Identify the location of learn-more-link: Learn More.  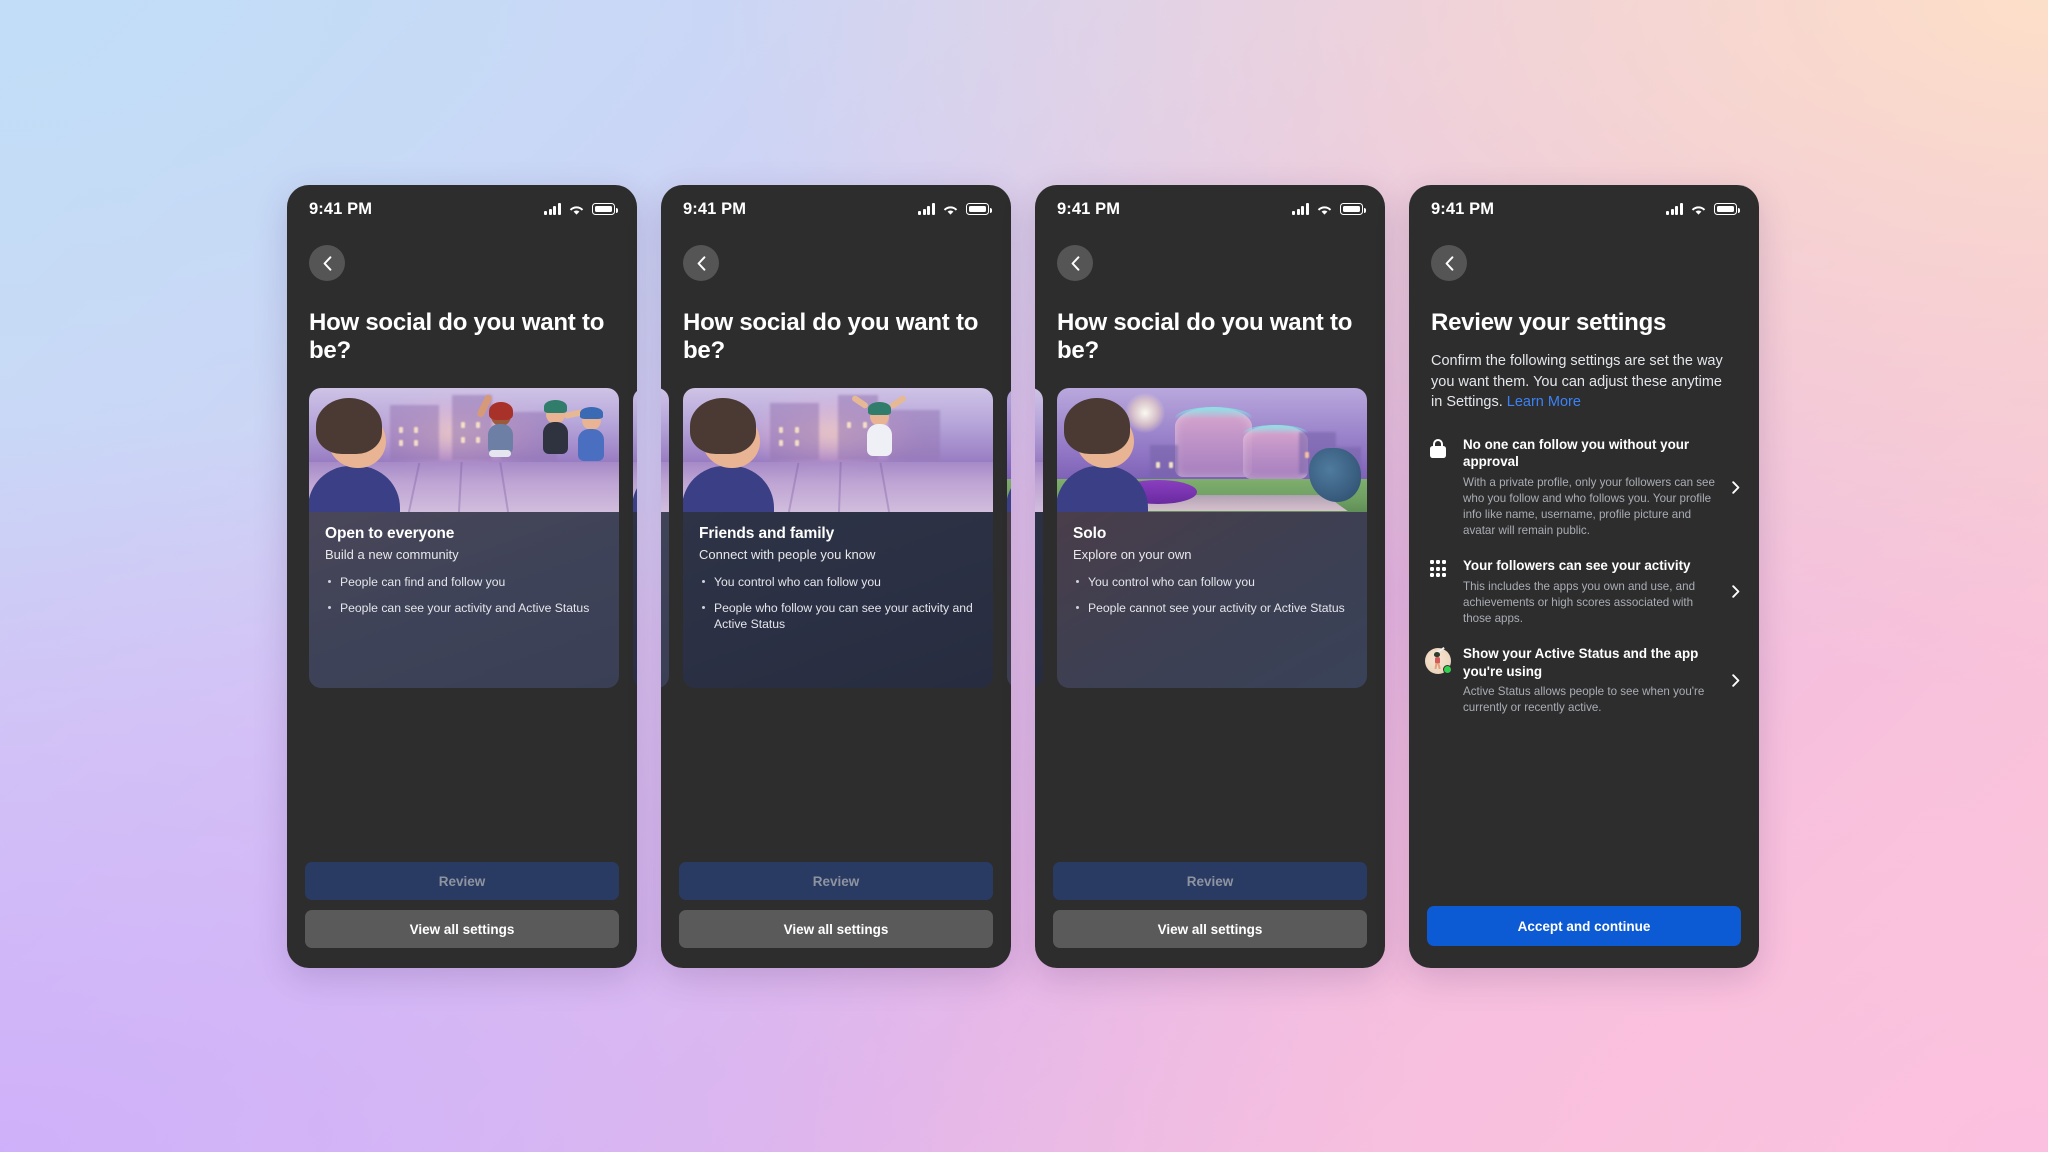
(1544, 402).